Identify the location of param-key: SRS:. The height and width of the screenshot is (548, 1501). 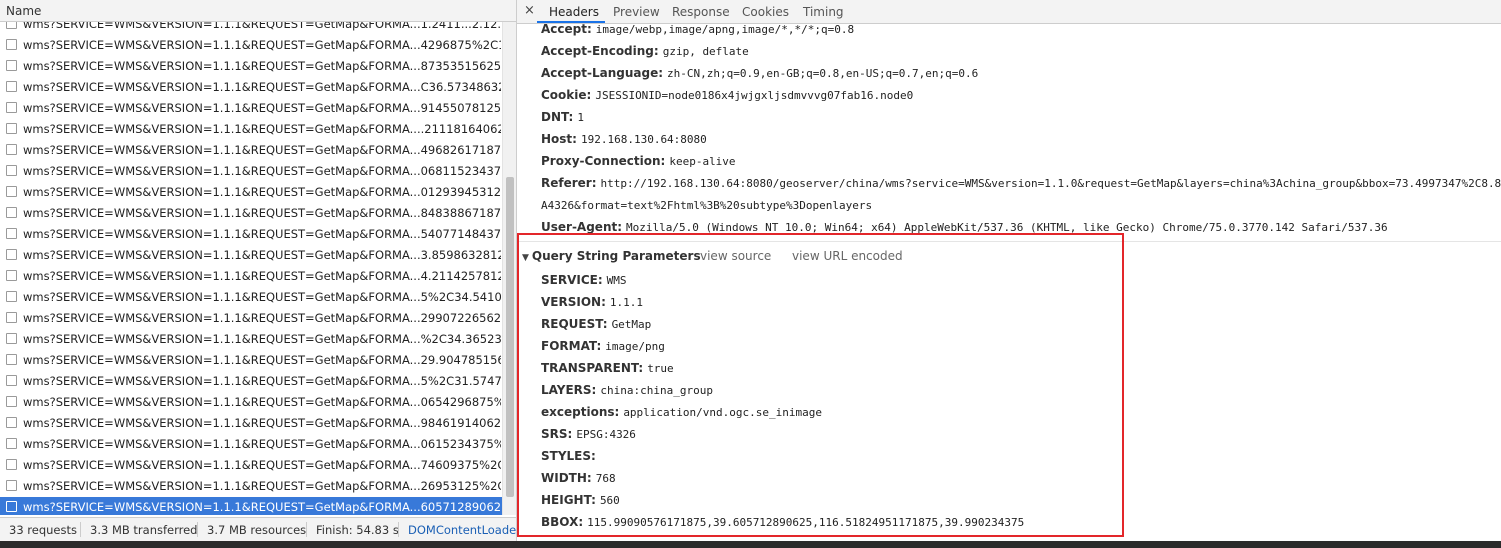
(557, 434).